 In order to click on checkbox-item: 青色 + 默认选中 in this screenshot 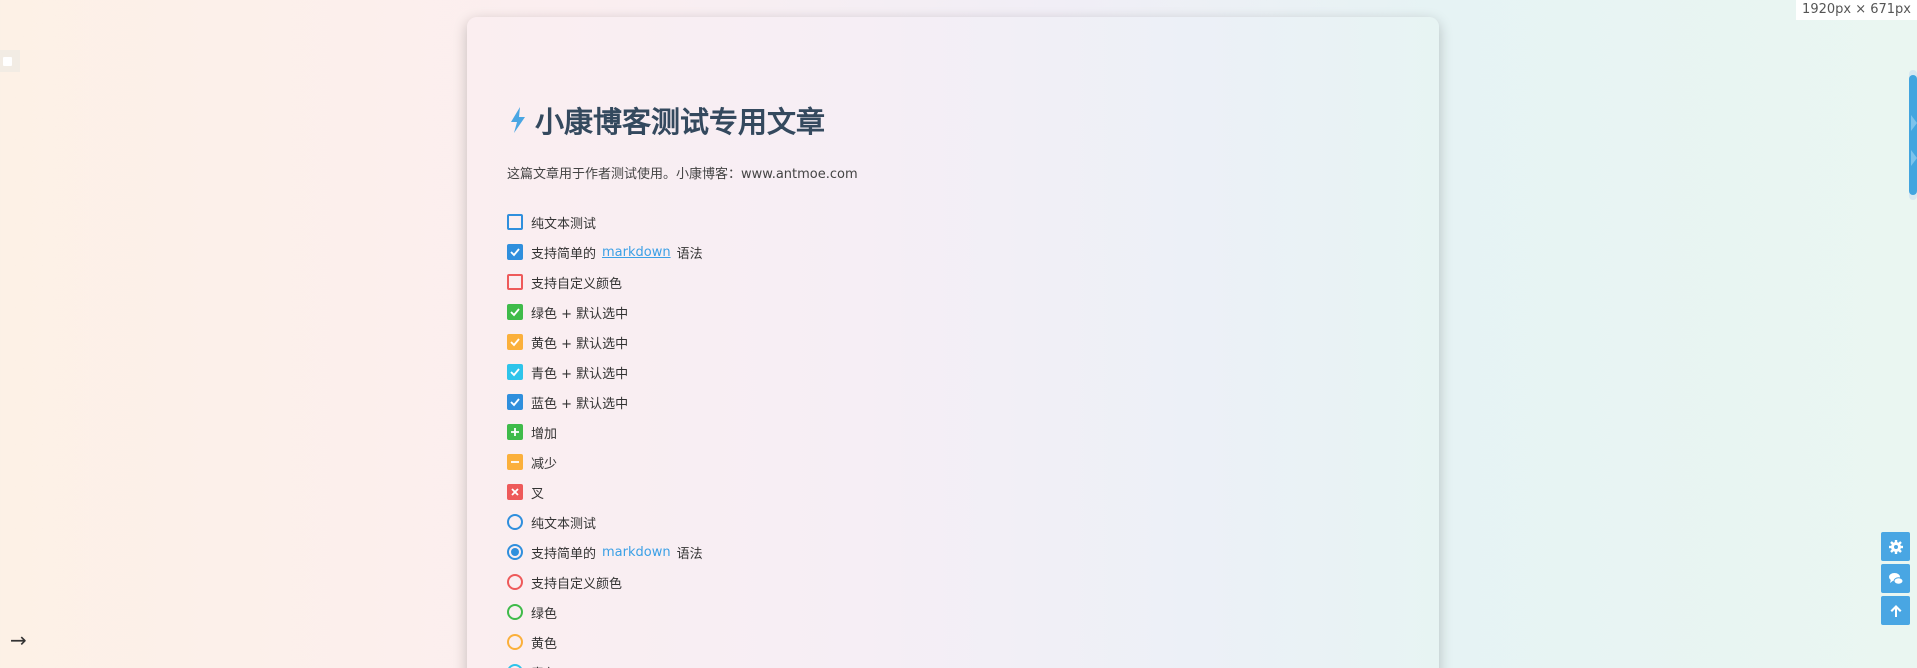, I will do `click(605, 372)`.